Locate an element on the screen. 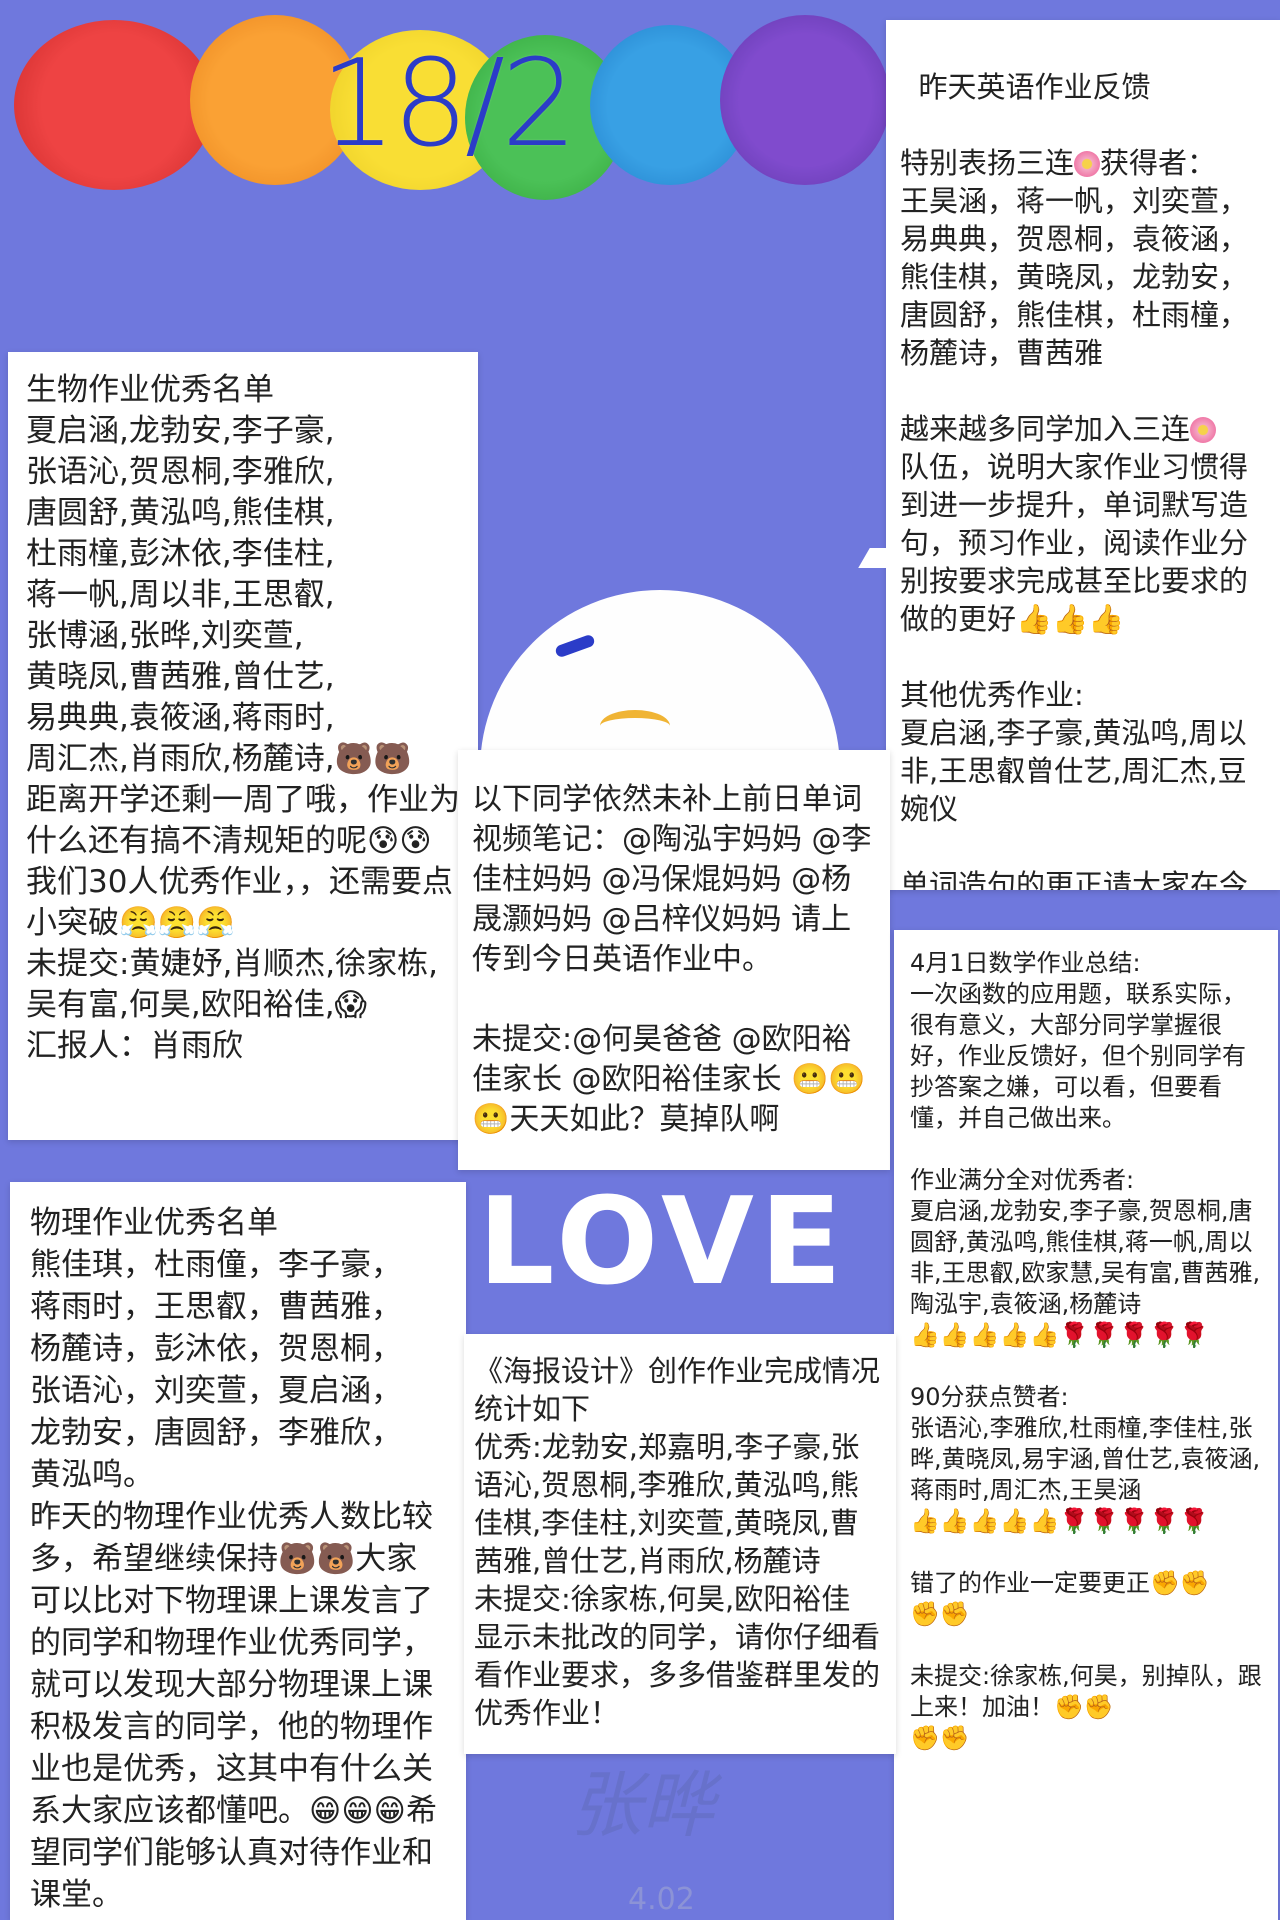  other-title: 其他优秀作业: is located at coordinates (992, 695).